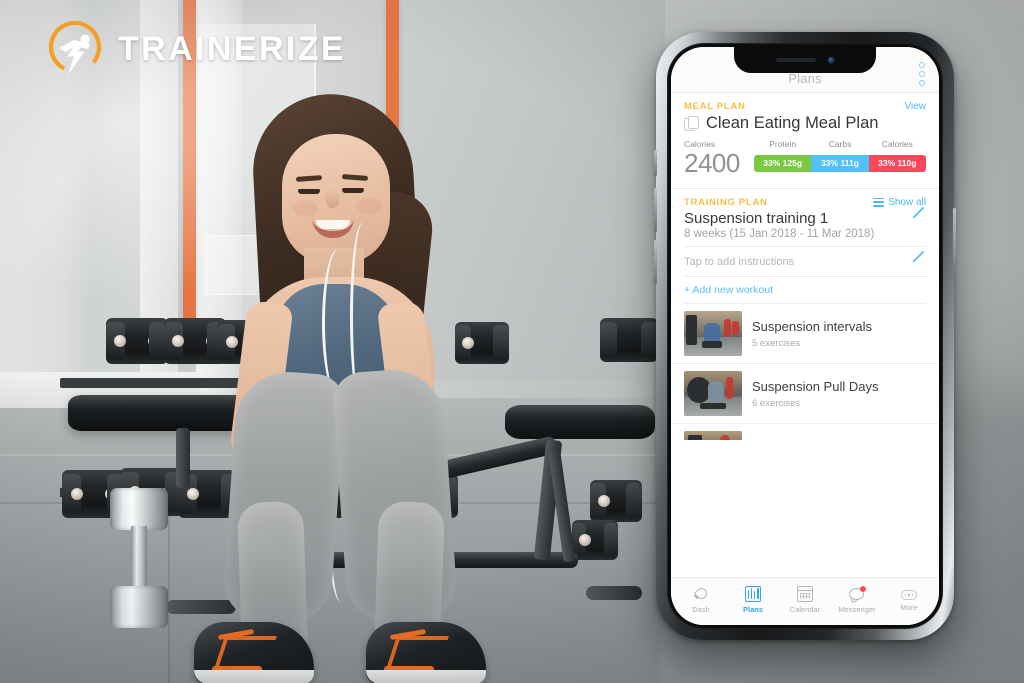 The width and height of the screenshot is (1024, 683). I want to click on volume-buttons, so click(655, 163).